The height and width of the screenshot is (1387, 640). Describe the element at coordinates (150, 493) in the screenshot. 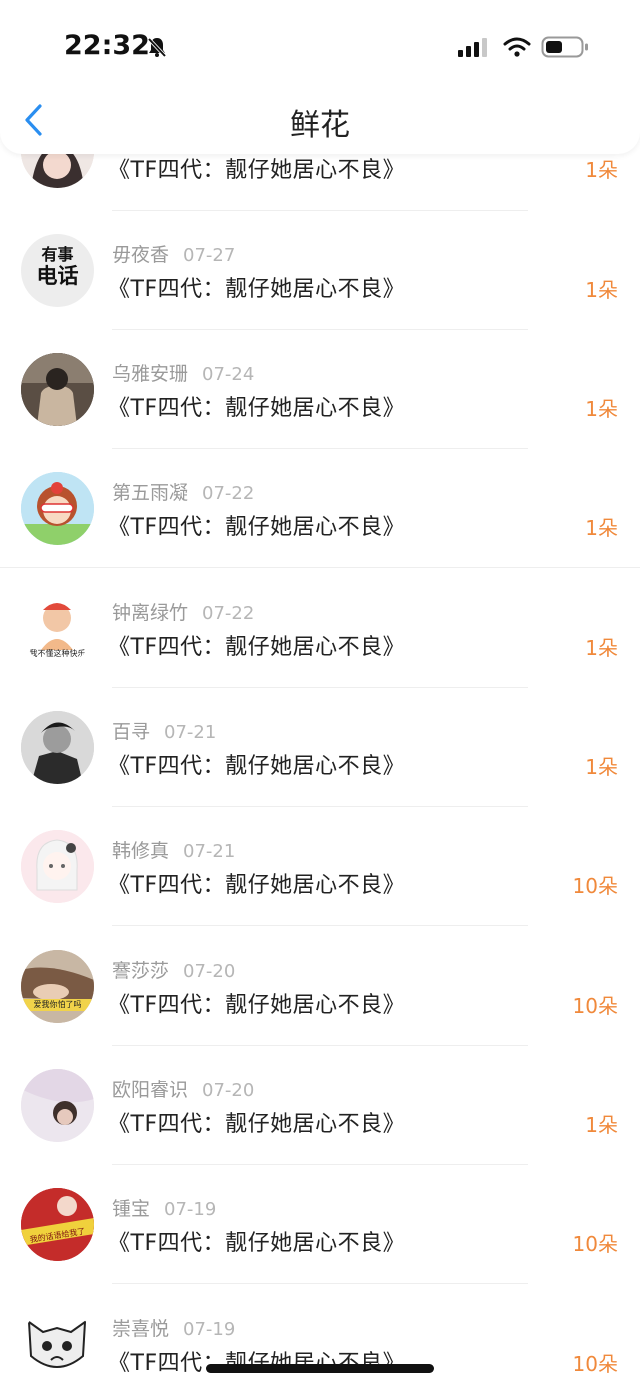

I see `user-name: 第五雨凝` at that location.